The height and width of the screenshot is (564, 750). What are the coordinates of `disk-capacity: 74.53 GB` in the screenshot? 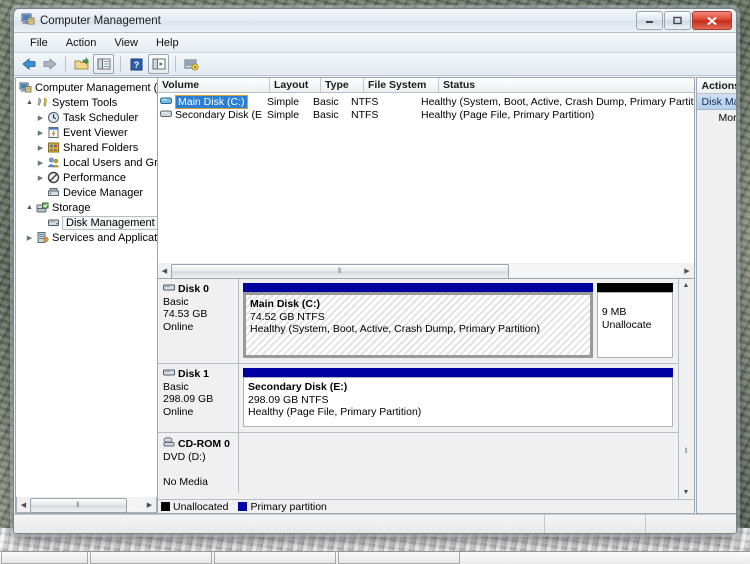 It's located at (185, 314).